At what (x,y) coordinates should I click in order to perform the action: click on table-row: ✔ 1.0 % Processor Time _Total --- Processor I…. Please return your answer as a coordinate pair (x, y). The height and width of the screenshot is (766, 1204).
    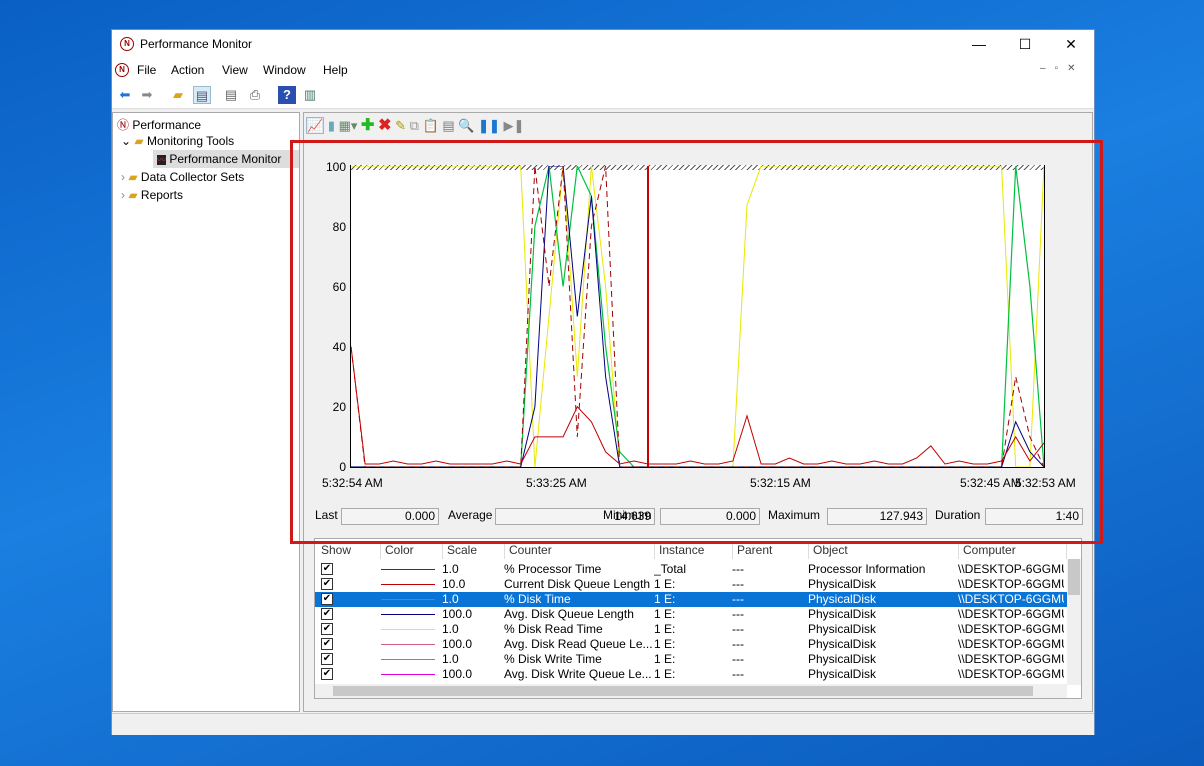
    Looking at the image, I should click on (691, 569).